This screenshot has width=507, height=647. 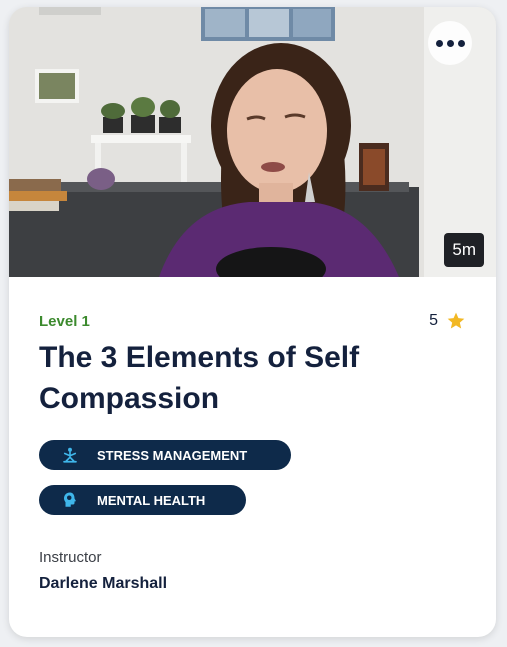 I want to click on instructor-name: Darlene Marshall, so click(x=103, y=584).